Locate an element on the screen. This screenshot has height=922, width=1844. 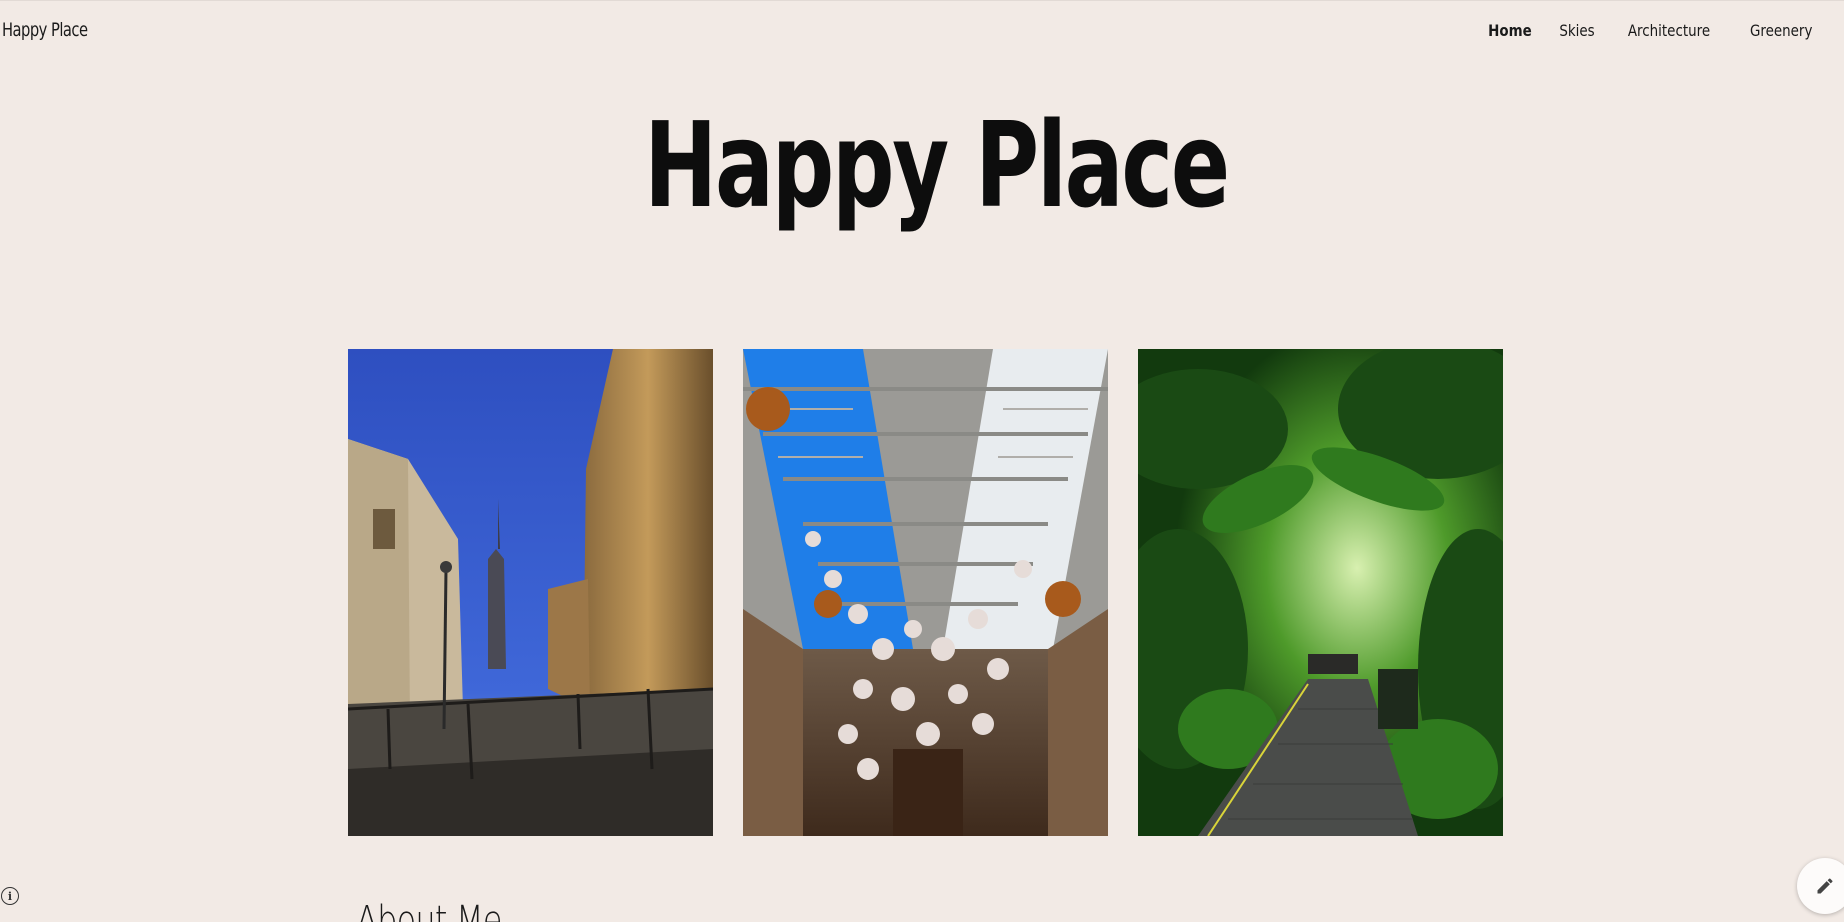
gallery-image-street is located at coordinates (530, 592).